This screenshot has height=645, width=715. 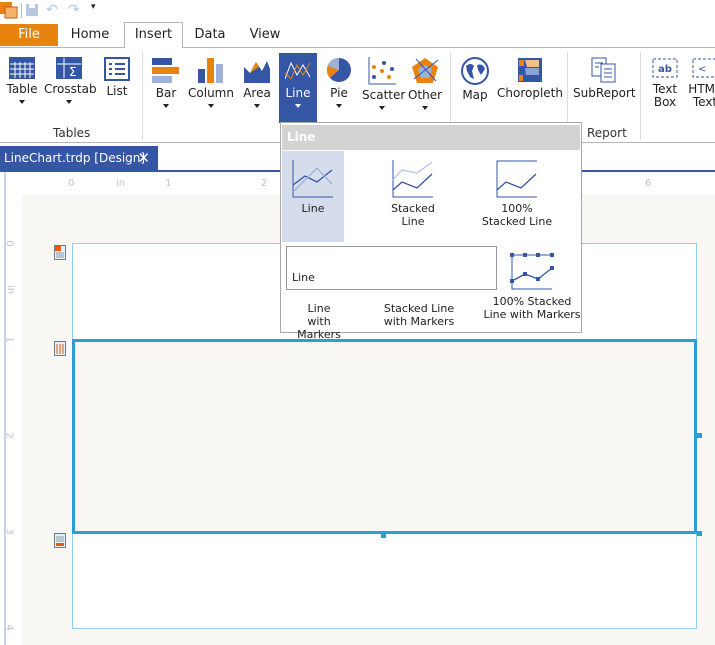 I want to click on list-button: List, so click(x=117, y=88).